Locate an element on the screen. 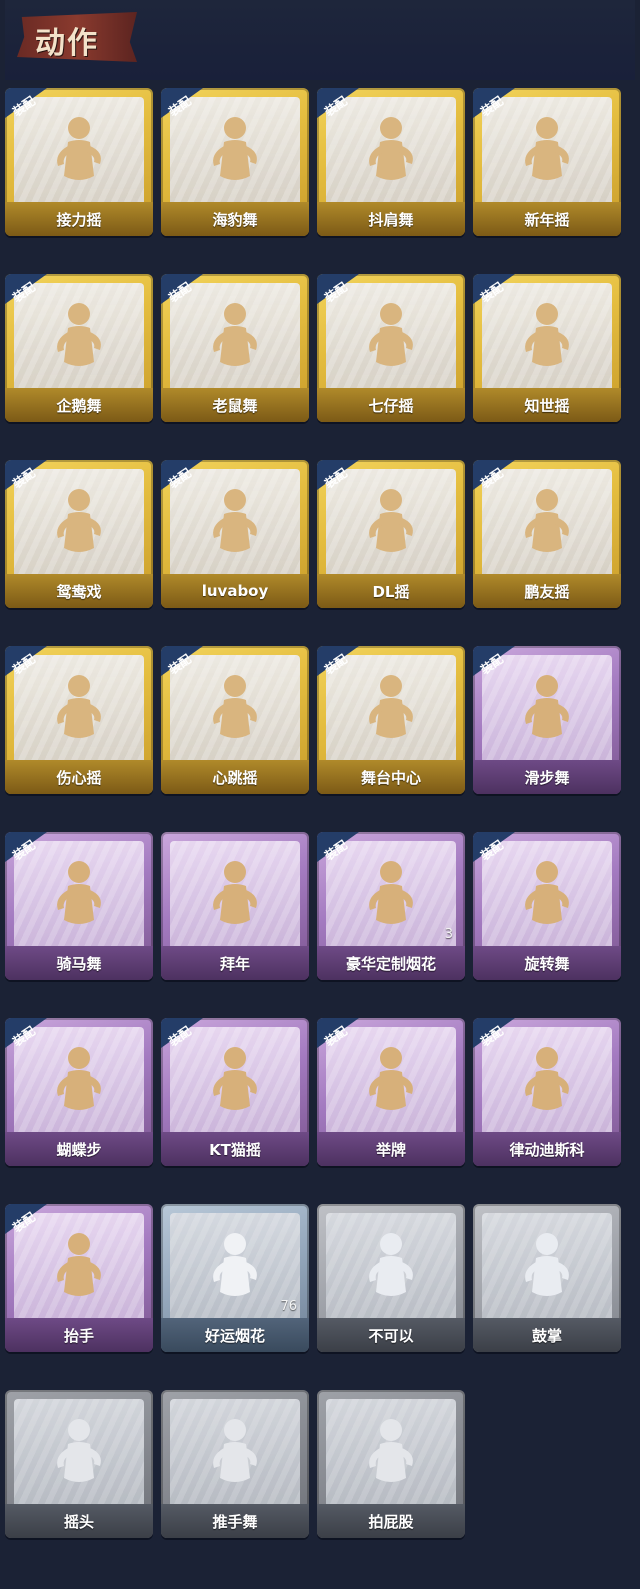  action-name: 好运烟花 is located at coordinates (234, 1335).